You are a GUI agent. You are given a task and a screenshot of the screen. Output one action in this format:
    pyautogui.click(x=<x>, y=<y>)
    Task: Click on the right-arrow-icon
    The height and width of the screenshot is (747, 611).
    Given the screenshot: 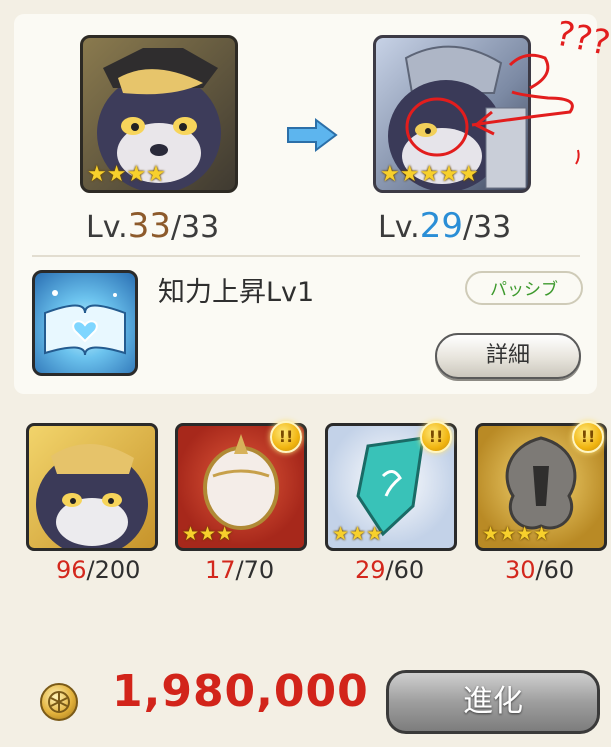 What is the action you would take?
    pyautogui.click(x=312, y=135)
    